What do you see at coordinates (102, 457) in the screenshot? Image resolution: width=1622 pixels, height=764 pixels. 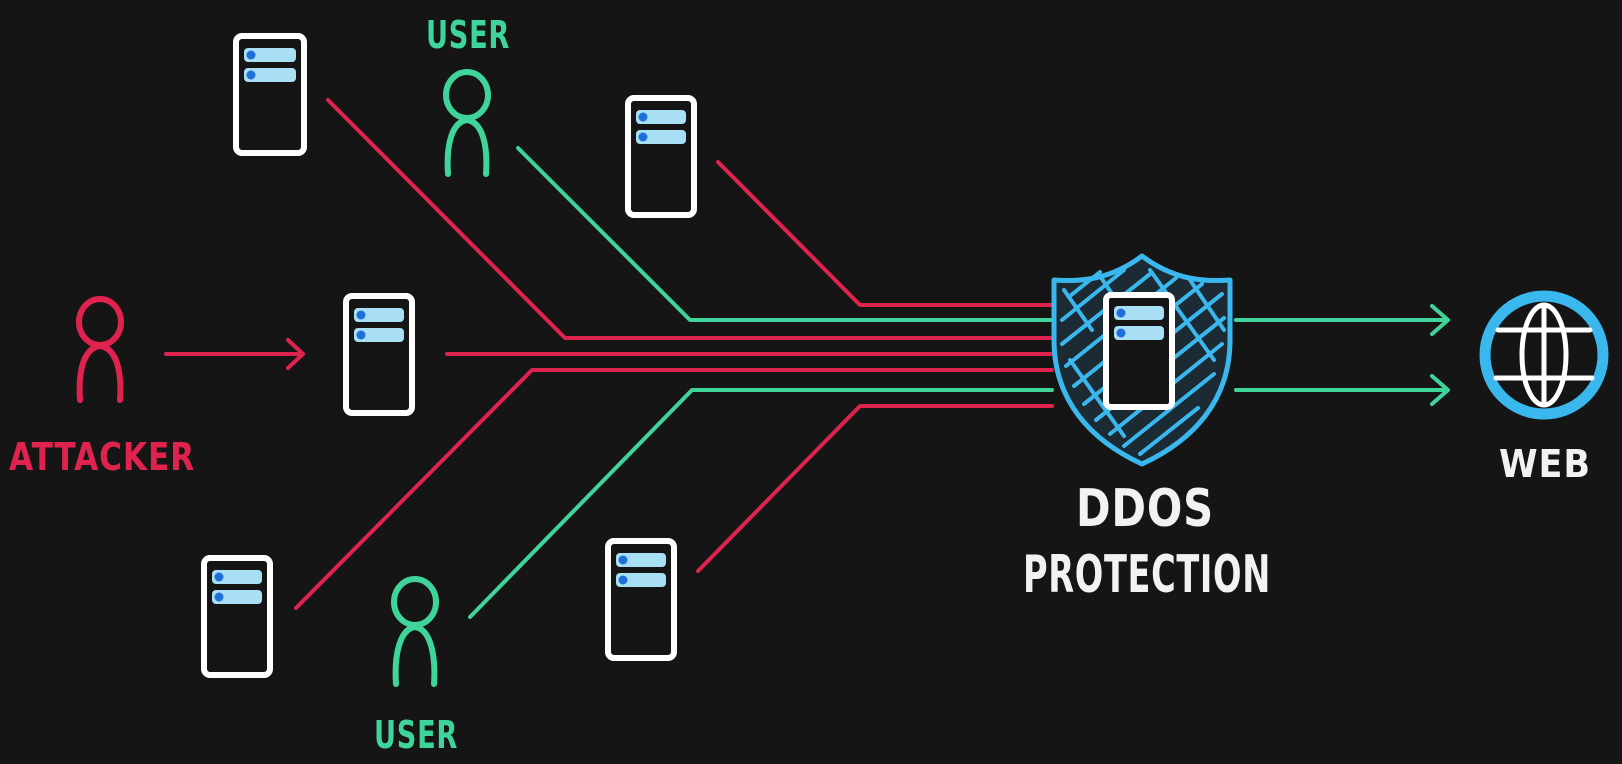 I see `attacker-label: ATTACKER` at bounding box center [102, 457].